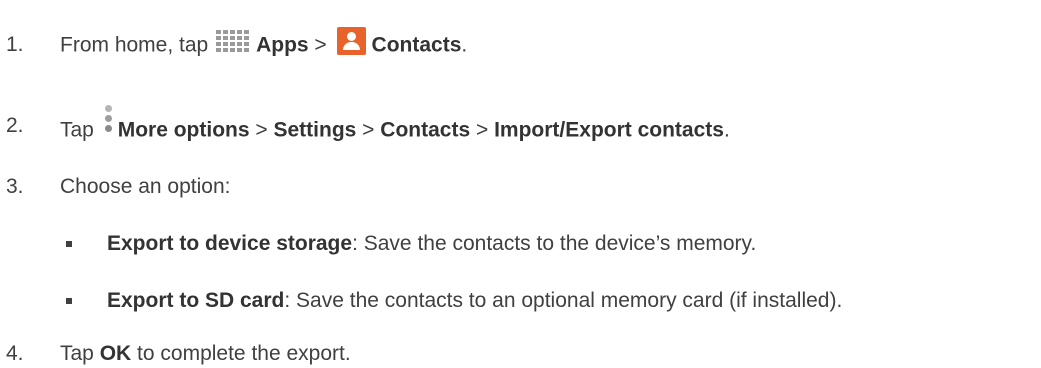 The image size is (1041, 368). Describe the element at coordinates (609, 130) in the screenshot. I see `import-export-label: Import/Export contacts` at that location.